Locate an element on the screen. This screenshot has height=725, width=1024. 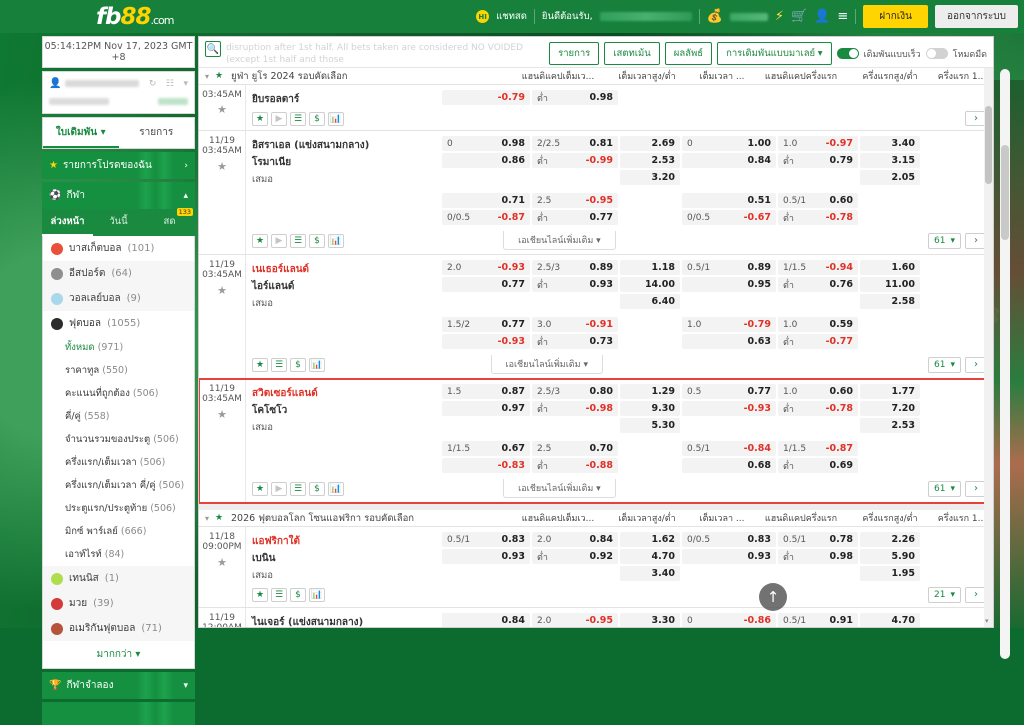
chevron-down-icon: ▾ is located at coordinates (185, 84).